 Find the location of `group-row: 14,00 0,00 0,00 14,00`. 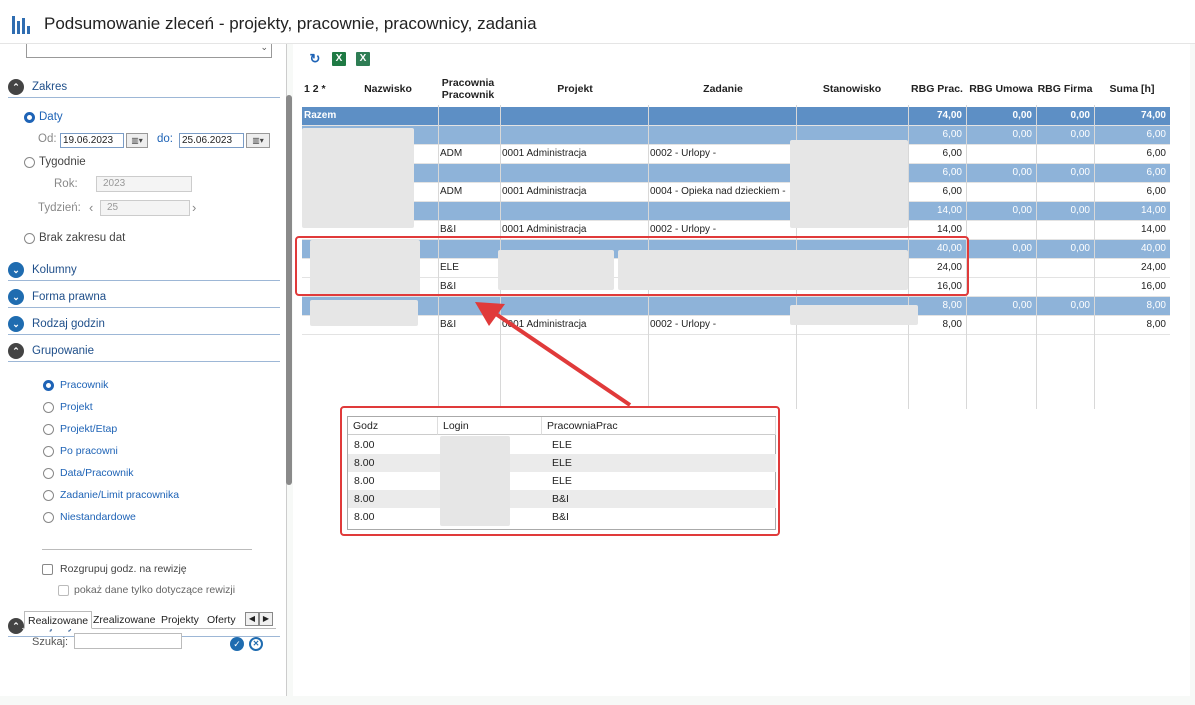

group-row: 14,00 0,00 0,00 14,00 is located at coordinates (736, 211).